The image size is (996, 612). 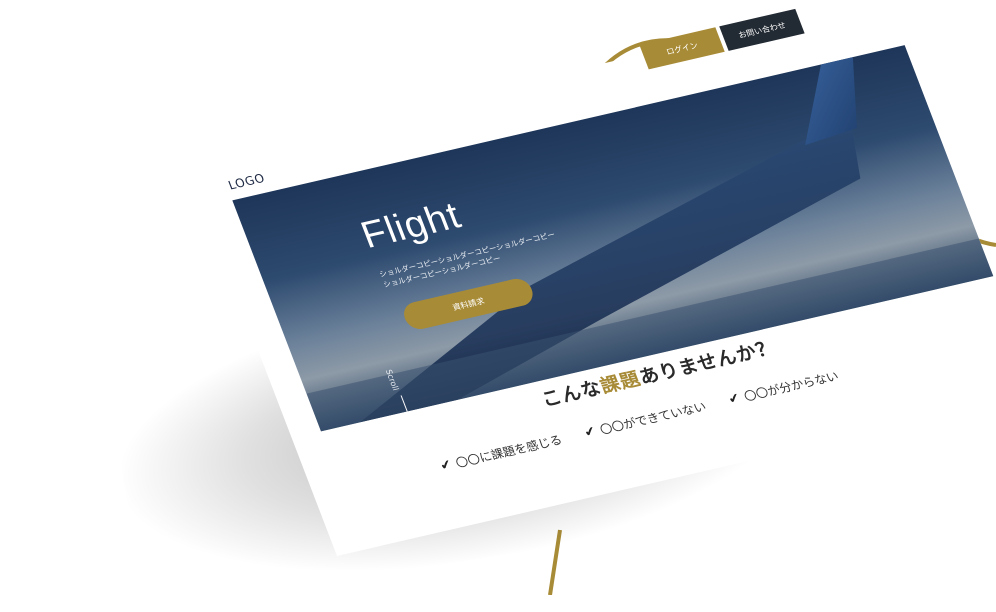 What do you see at coordinates (509, 451) in the screenshot?
I see `issue-item-label: 〇〇に課題を感じる` at bounding box center [509, 451].